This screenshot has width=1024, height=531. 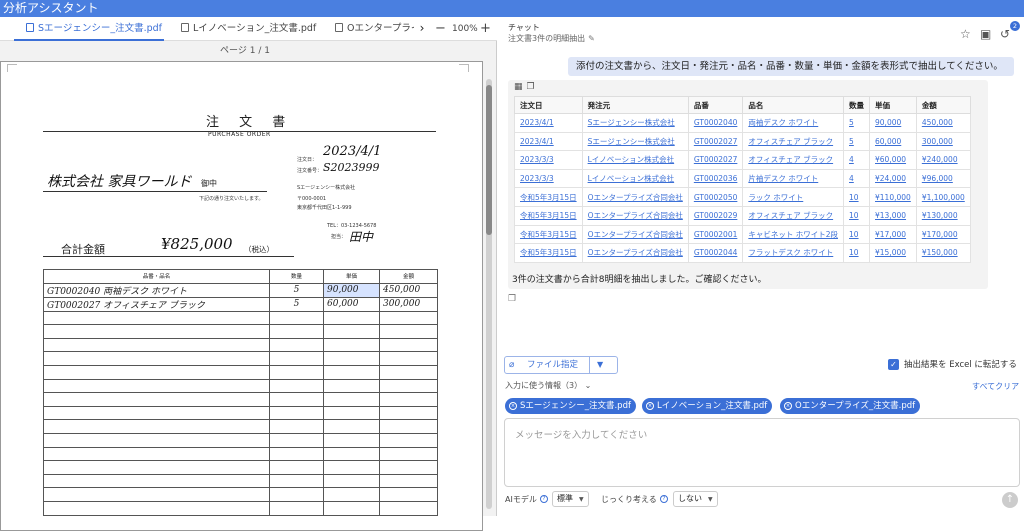 What do you see at coordinates (707, 406) in the screenshot?
I see `file-chip: × Lイノベーション_注文書.pdf` at bounding box center [707, 406].